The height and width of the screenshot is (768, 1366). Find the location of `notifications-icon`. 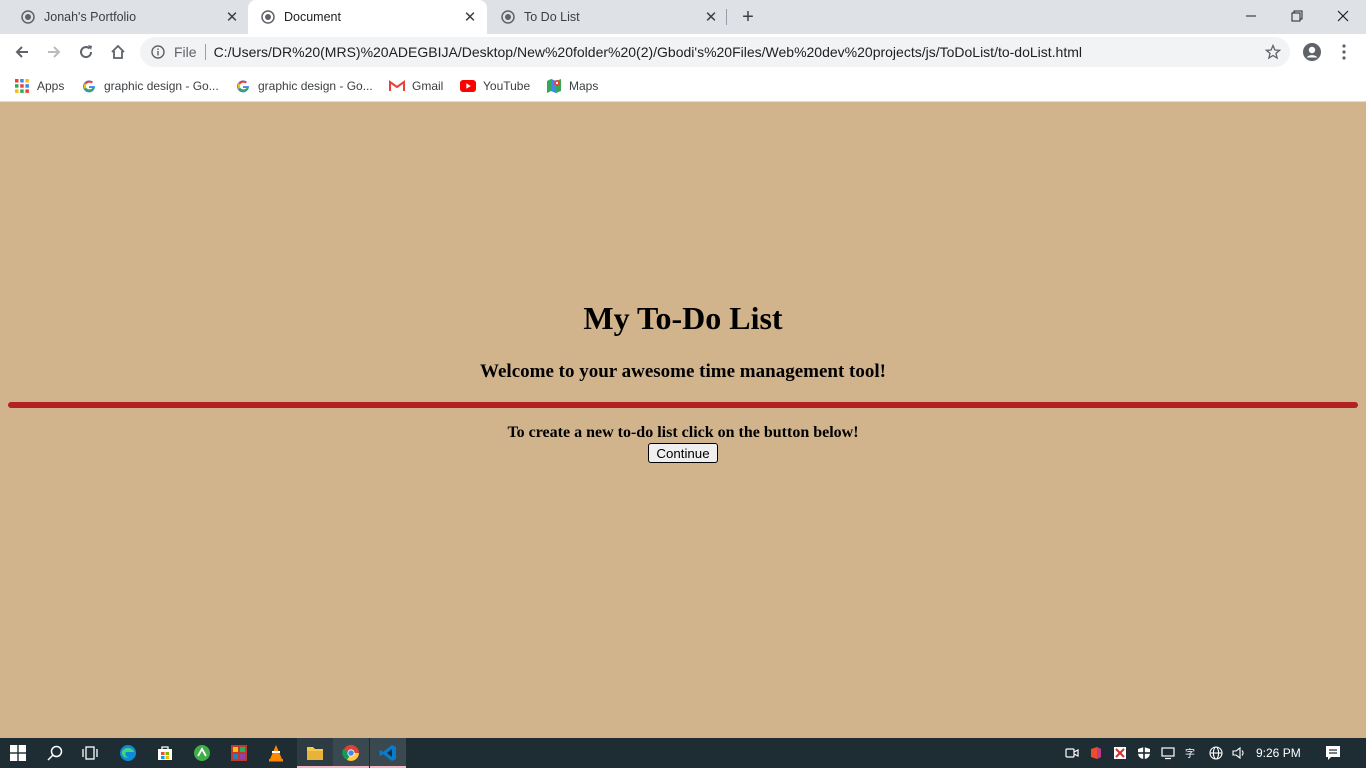

notifications-icon is located at coordinates (1333, 753).